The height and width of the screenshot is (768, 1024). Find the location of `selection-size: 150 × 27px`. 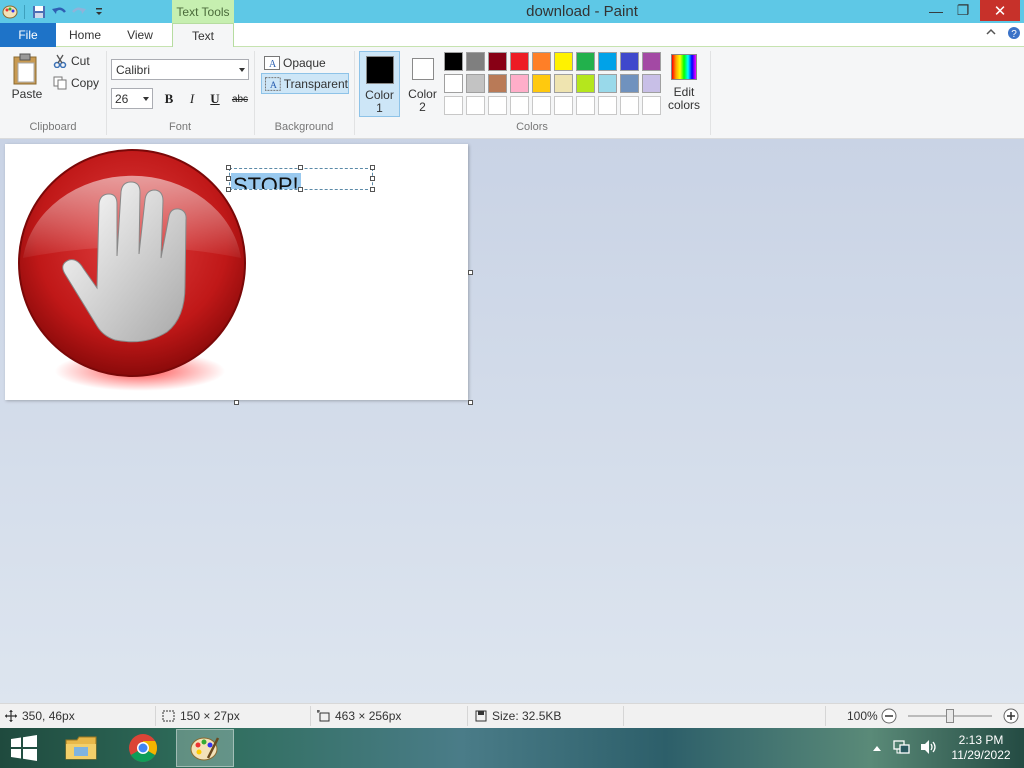

selection-size: 150 × 27px is located at coordinates (201, 716).